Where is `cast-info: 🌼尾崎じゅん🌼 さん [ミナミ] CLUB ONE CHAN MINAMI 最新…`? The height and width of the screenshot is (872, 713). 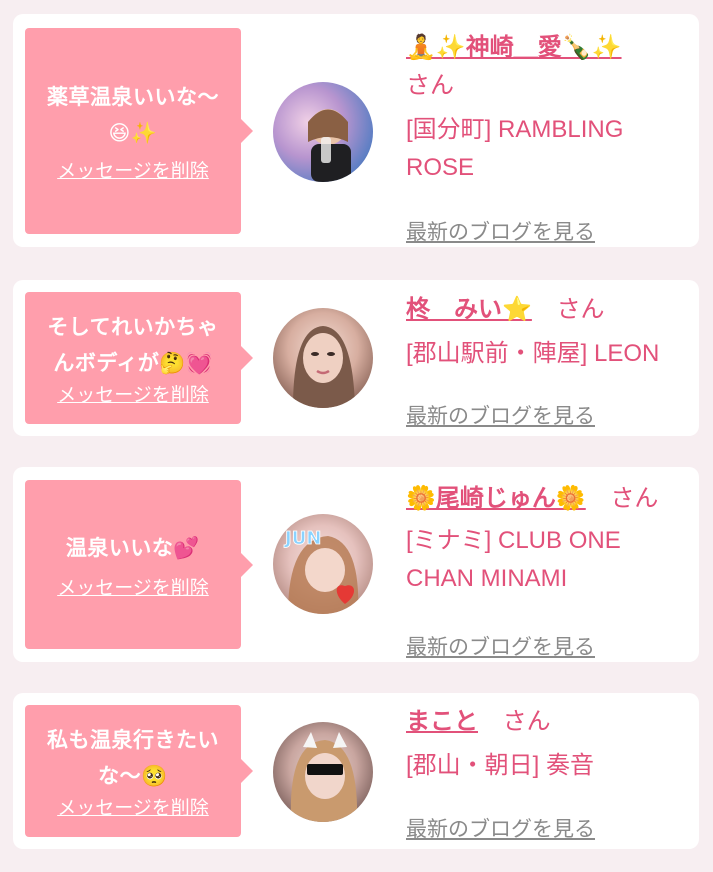
cast-info: 🌼尾崎じゅん🌼 さん [ミナミ] CLUB ONE CHAN MINAMI 最新… is located at coordinates (548, 569).